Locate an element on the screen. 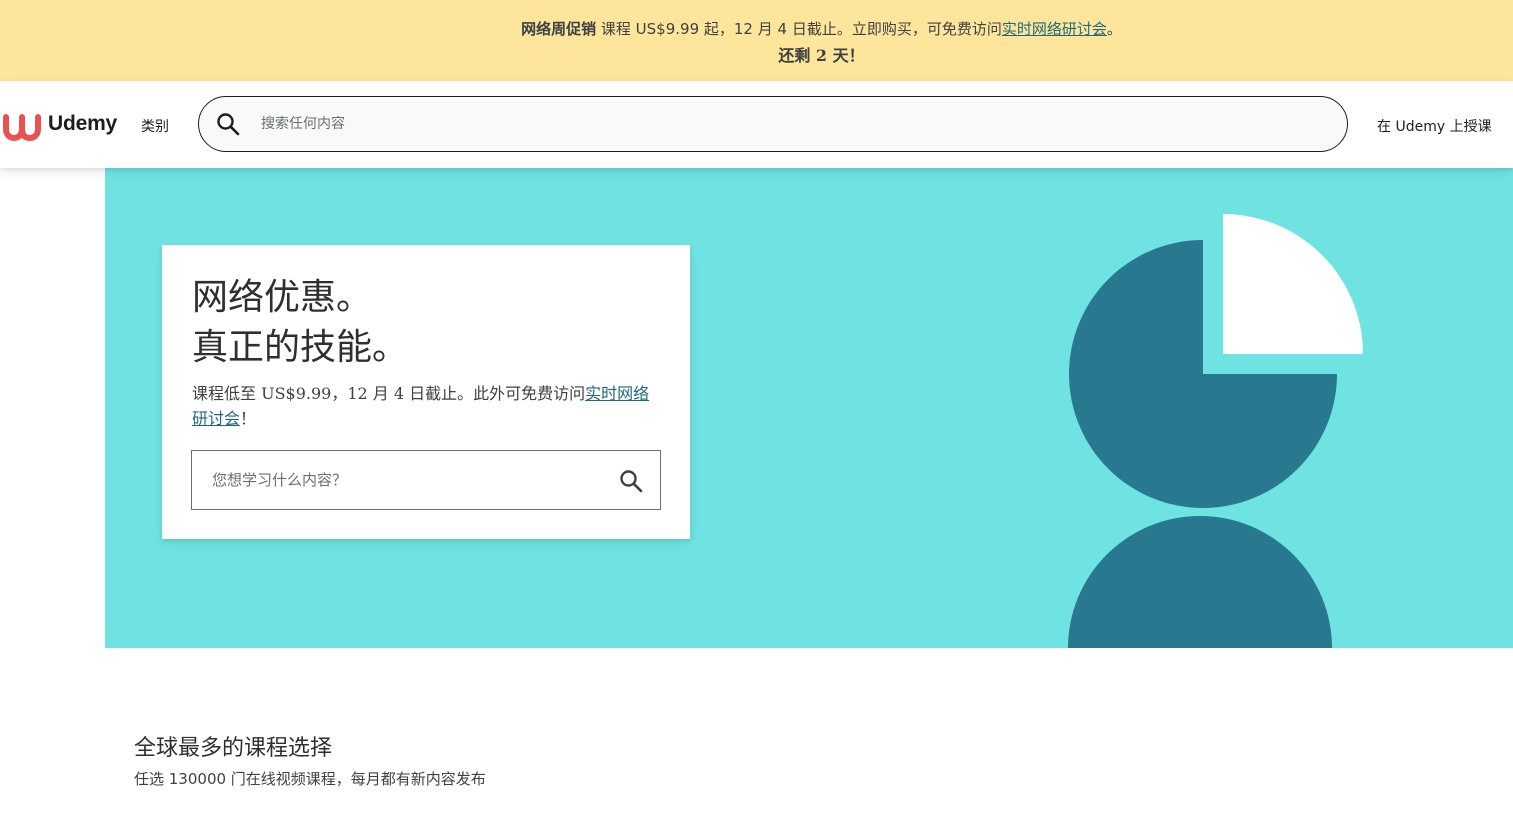 The width and height of the screenshot is (1513, 813). hero-desc-suffix: ！ is located at coordinates (248, 418).